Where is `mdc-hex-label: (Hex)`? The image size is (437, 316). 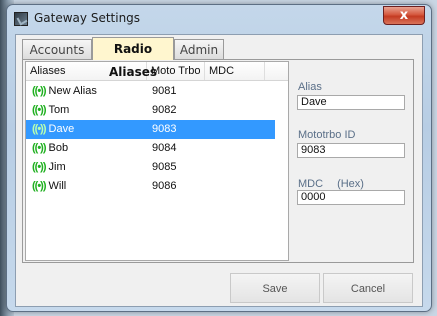
mdc-hex-label: (Hex) is located at coordinates (350, 184).